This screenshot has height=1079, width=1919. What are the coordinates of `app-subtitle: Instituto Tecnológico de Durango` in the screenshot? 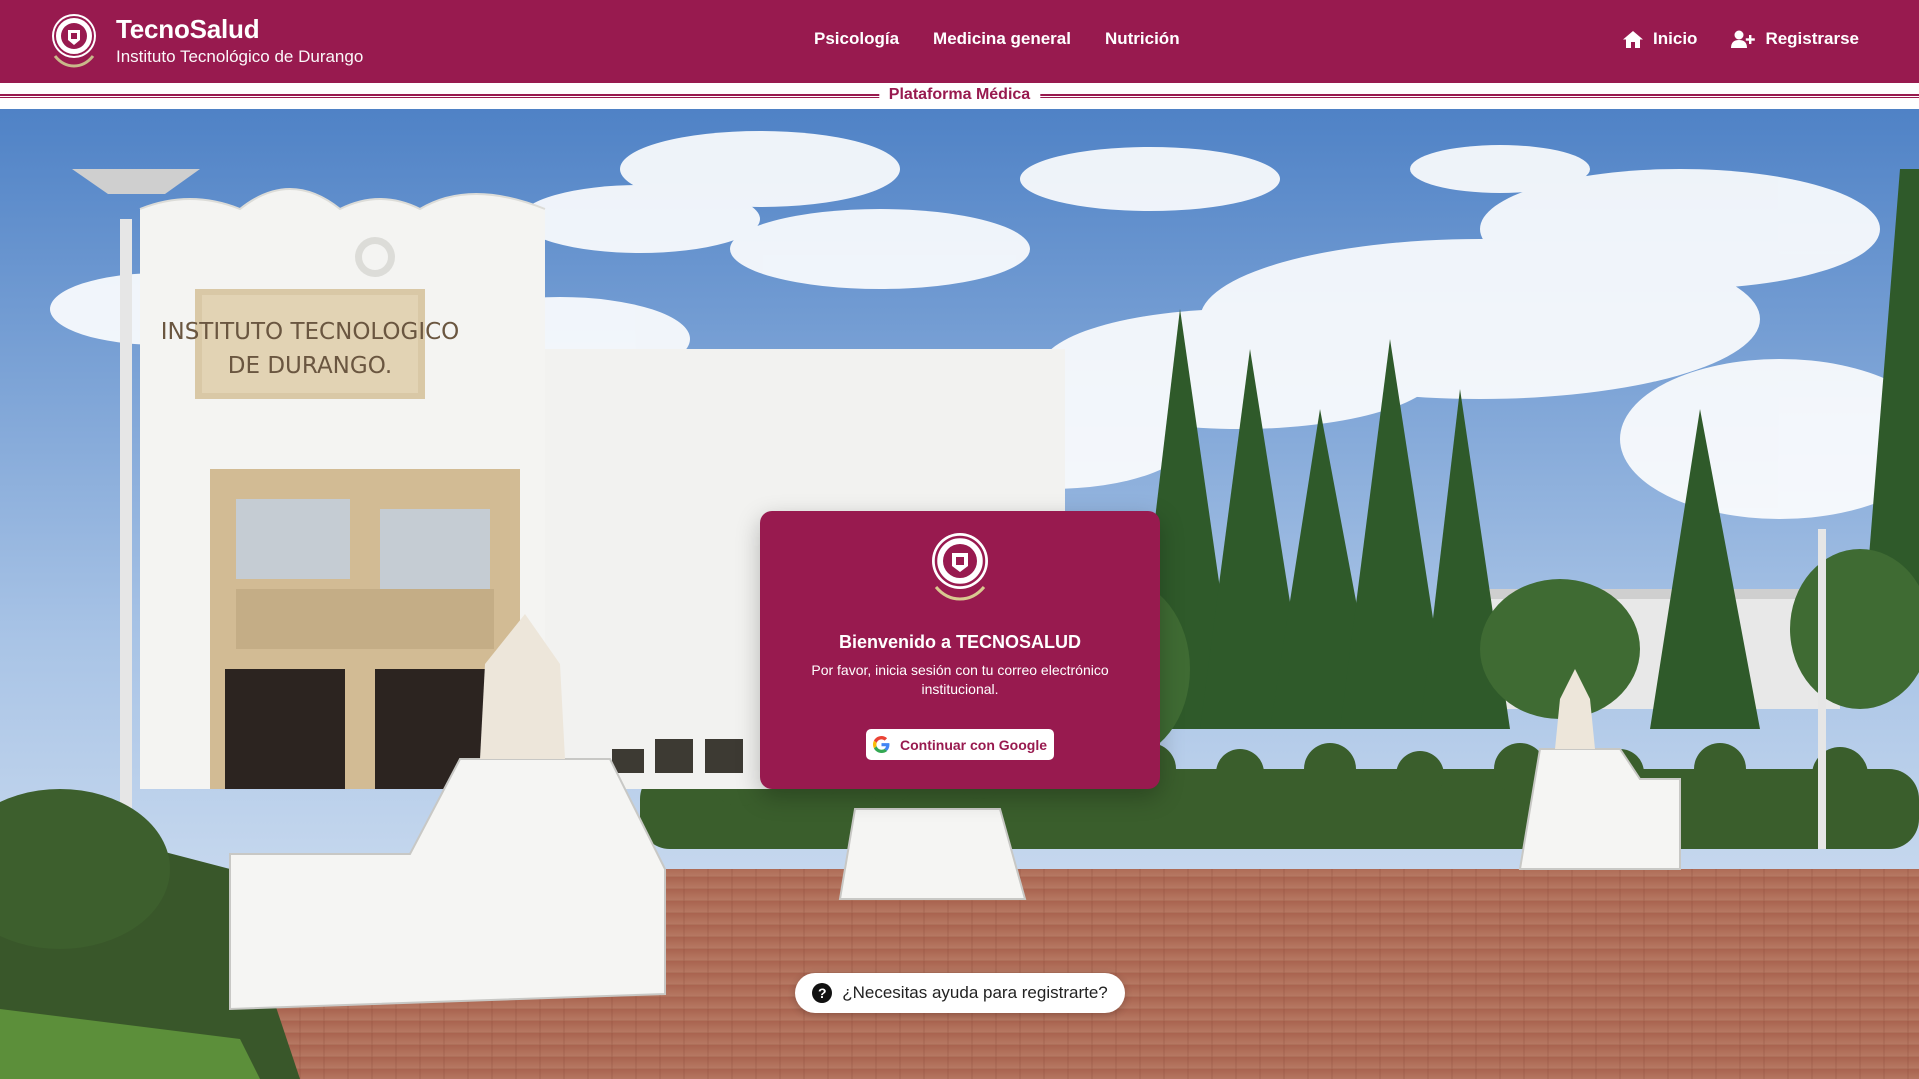 It's located at (240, 56).